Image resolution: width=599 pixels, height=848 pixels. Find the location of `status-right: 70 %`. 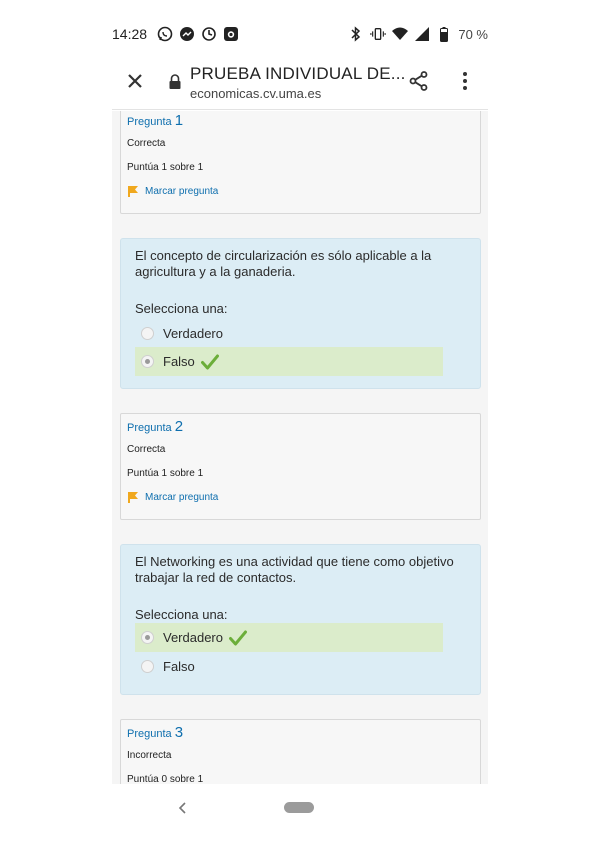

status-right: 70 % is located at coordinates (418, 34).